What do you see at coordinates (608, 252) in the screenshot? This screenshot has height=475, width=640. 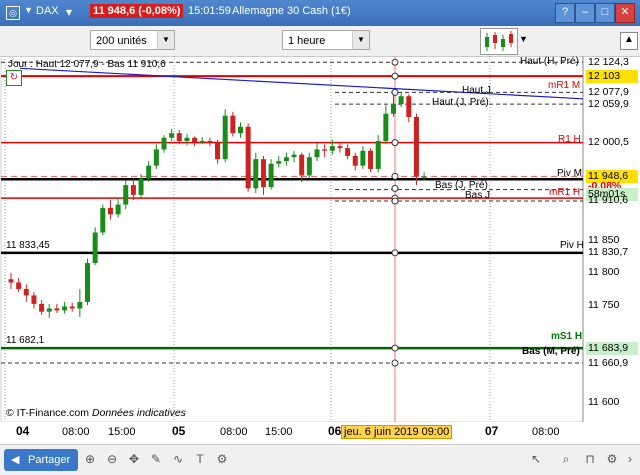 I see `price-axis-label: 11 830,7` at bounding box center [608, 252].